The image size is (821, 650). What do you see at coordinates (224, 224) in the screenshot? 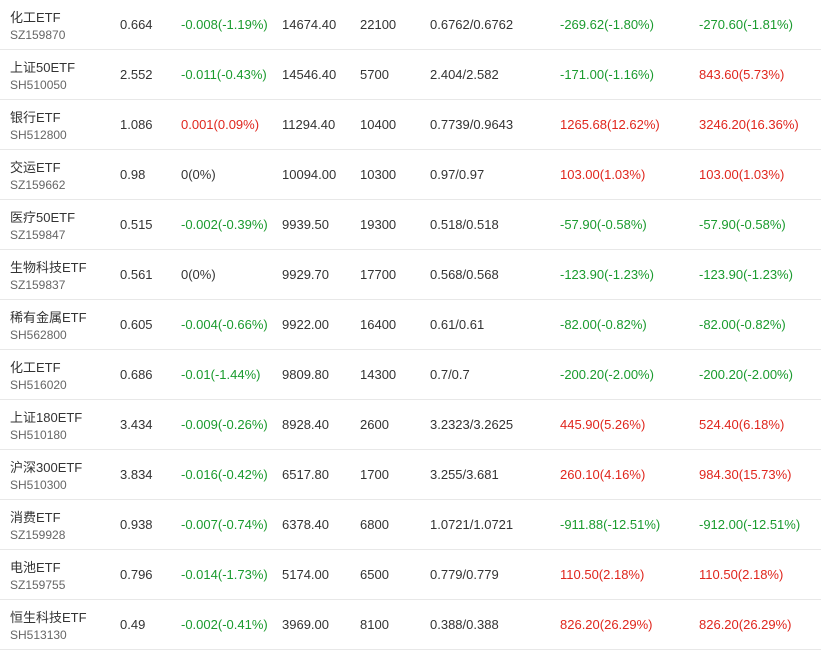
I see `change-cell: -0.002(-0.39%)` at bounding box center [224, 224].